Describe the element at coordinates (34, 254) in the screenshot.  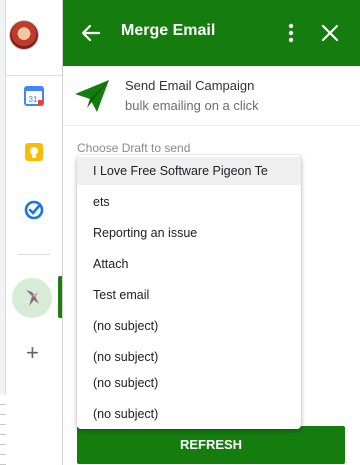
I see `rail-divider` at that location.